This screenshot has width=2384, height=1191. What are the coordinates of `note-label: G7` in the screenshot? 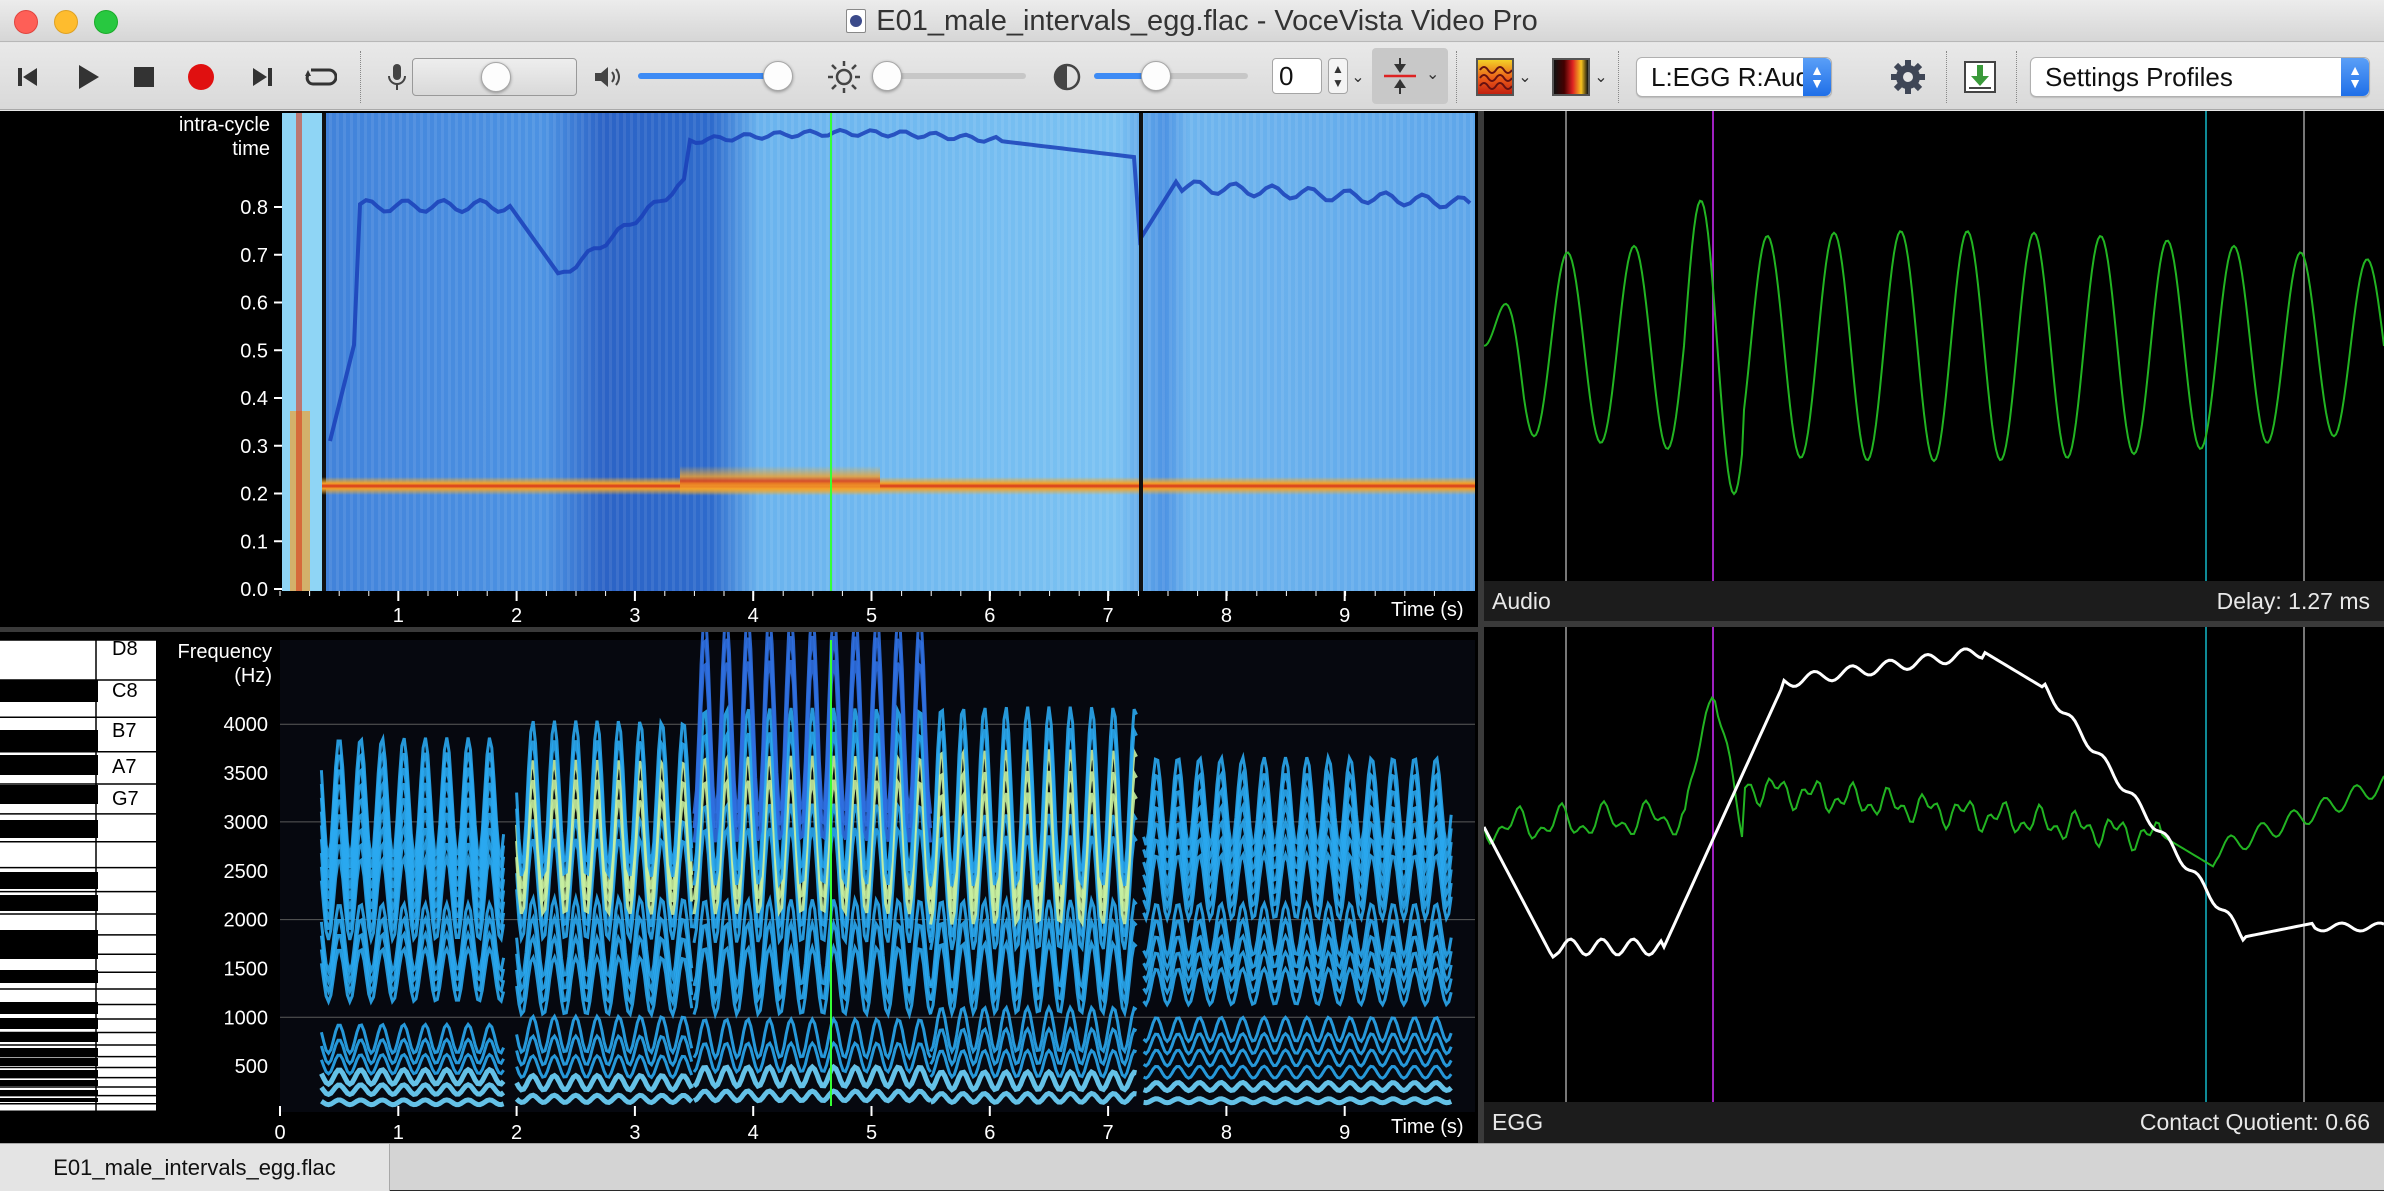 It's located at (125, 799).